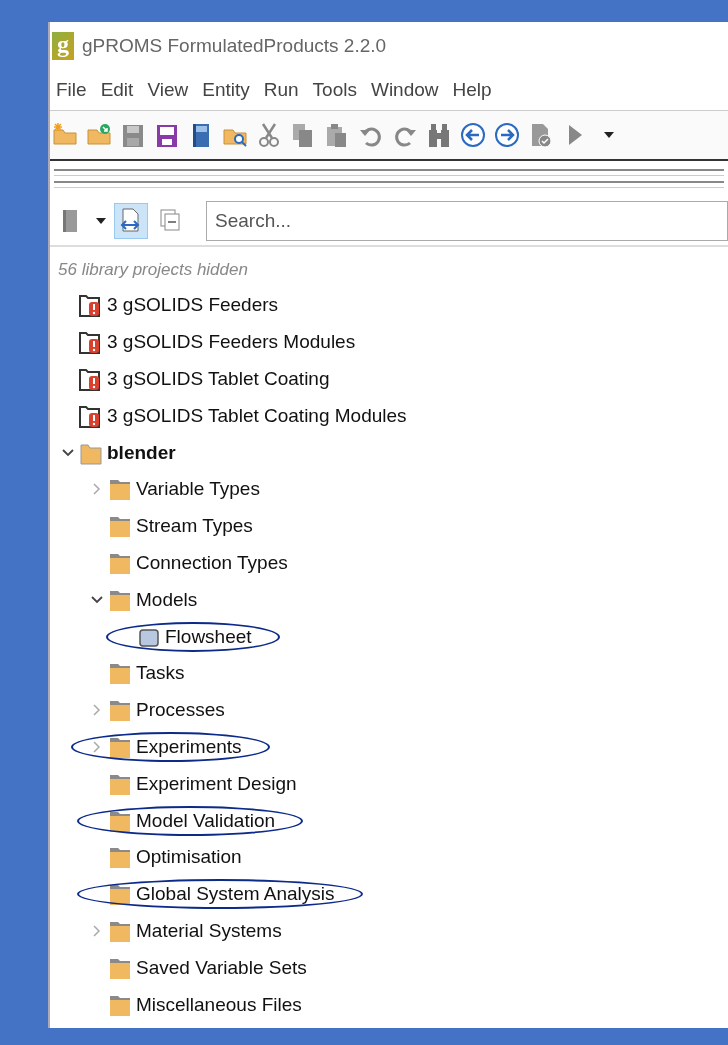 Image resolution: width=728 pixels, height=1045 pixels. What do you see at coordinates (133, 135) in the screenshot?
I see `save-icon` at bounding box center [133, 135].